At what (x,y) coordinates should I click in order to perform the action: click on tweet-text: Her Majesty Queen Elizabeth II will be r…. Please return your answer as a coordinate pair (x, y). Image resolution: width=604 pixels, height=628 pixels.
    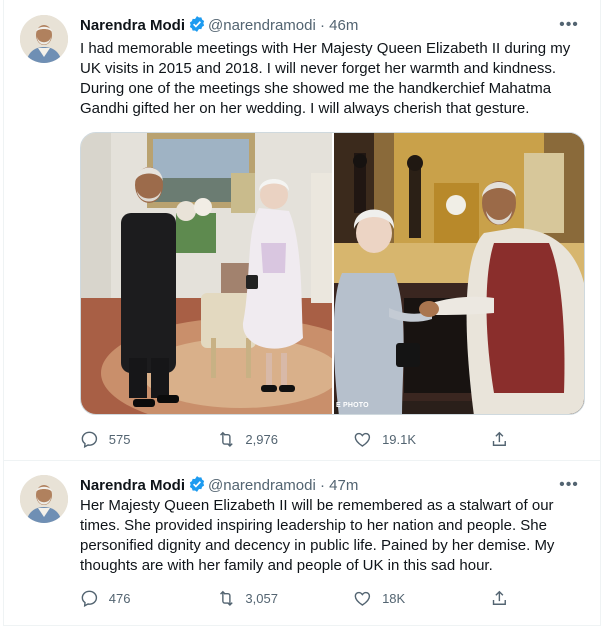
    Looking at the image, I should click on (317, 535).